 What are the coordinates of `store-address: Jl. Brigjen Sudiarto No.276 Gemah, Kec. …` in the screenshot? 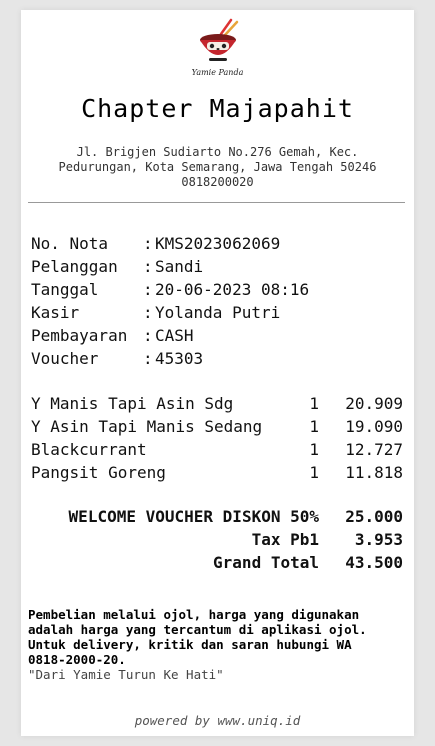 It's located at (217, 167).